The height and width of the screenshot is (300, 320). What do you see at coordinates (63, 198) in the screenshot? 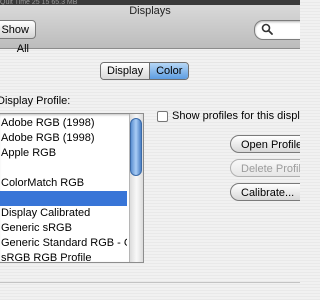
I see `list-item-selected` at bounding box center [63, 198].